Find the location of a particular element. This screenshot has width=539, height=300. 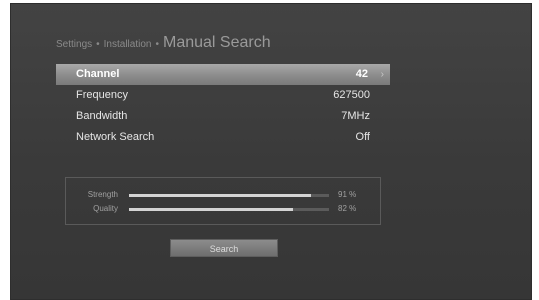

signal-panel: Strength 91 % Quality 82 % is located at coordinates (223, 201).